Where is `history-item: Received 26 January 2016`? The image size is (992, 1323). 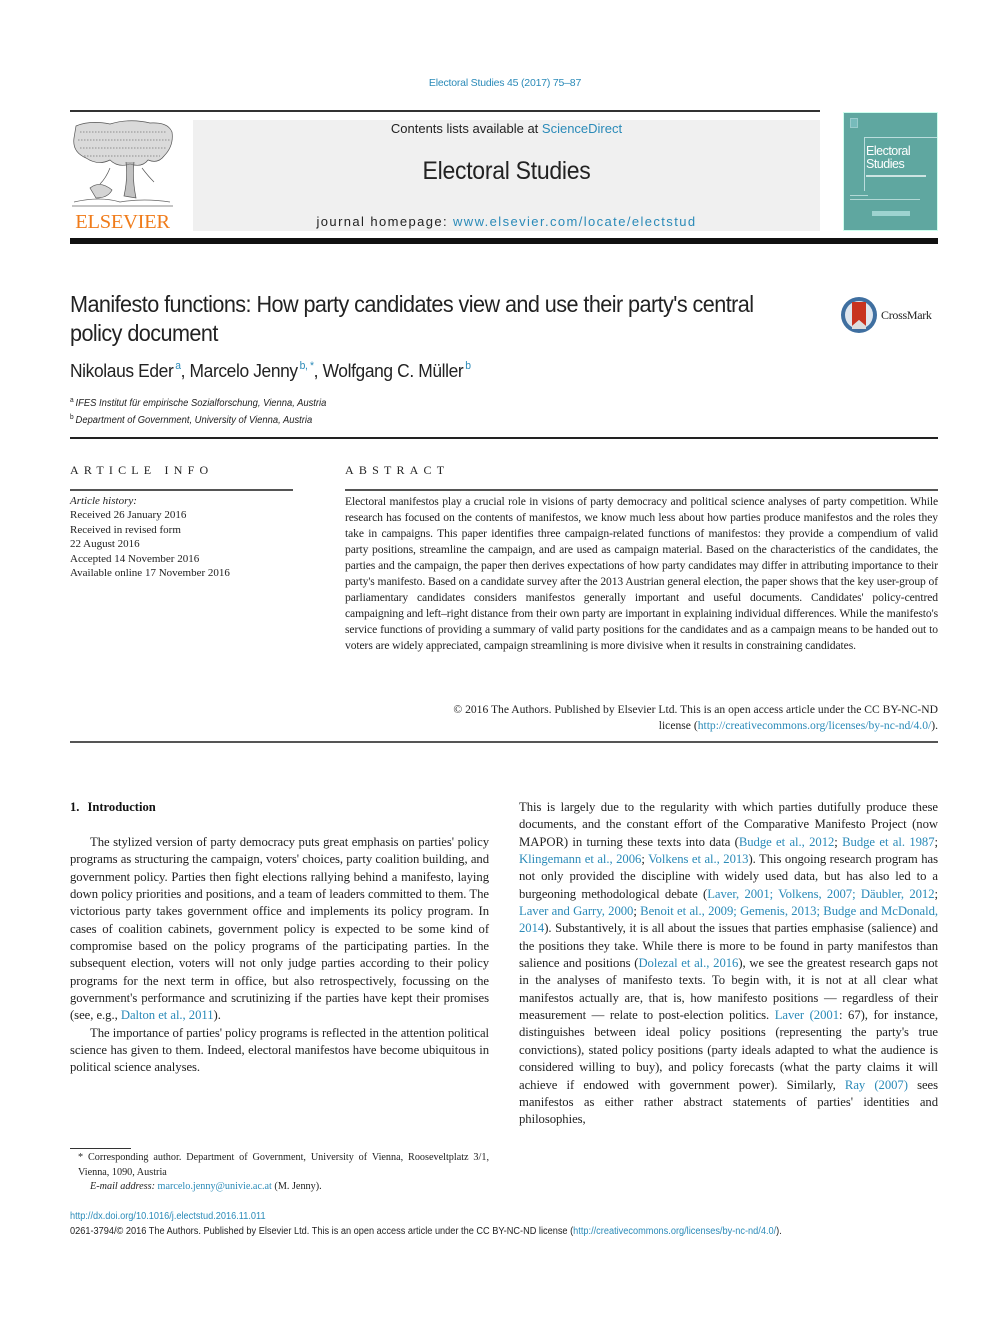 history-item: Received 26 January 2016 is located at coordinates (128, 515).